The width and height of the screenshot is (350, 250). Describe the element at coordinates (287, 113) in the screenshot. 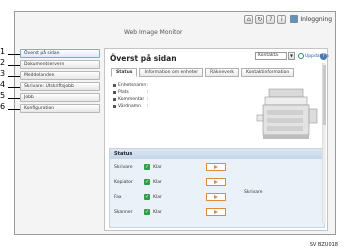

I see `printer-image` at that location.